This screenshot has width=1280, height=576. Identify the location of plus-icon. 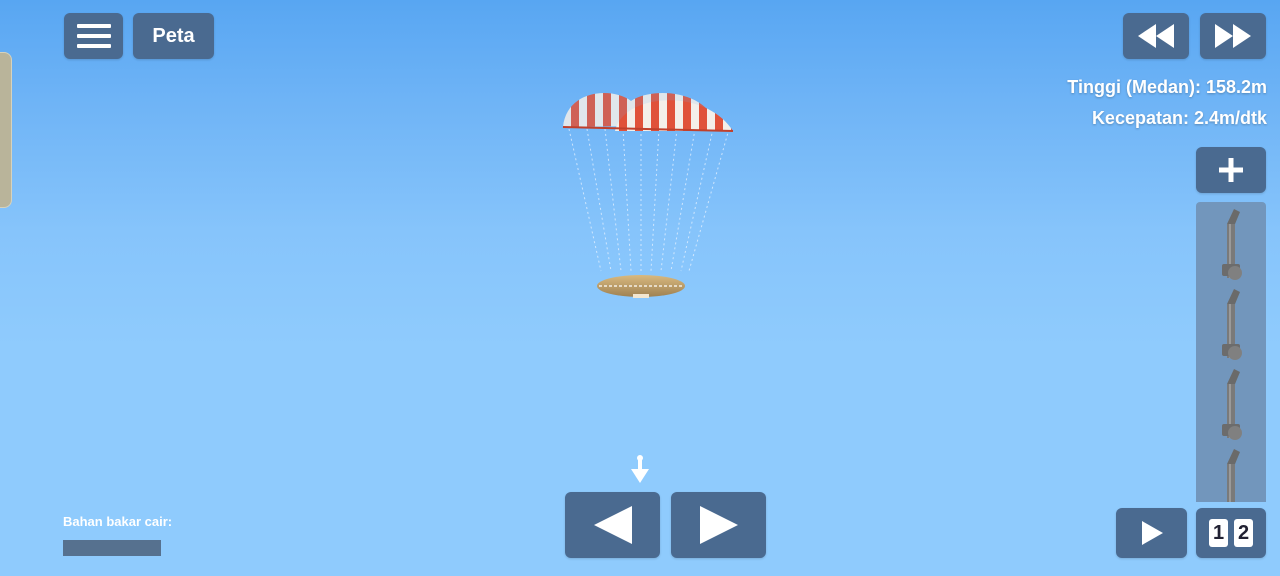
(1231, 170).